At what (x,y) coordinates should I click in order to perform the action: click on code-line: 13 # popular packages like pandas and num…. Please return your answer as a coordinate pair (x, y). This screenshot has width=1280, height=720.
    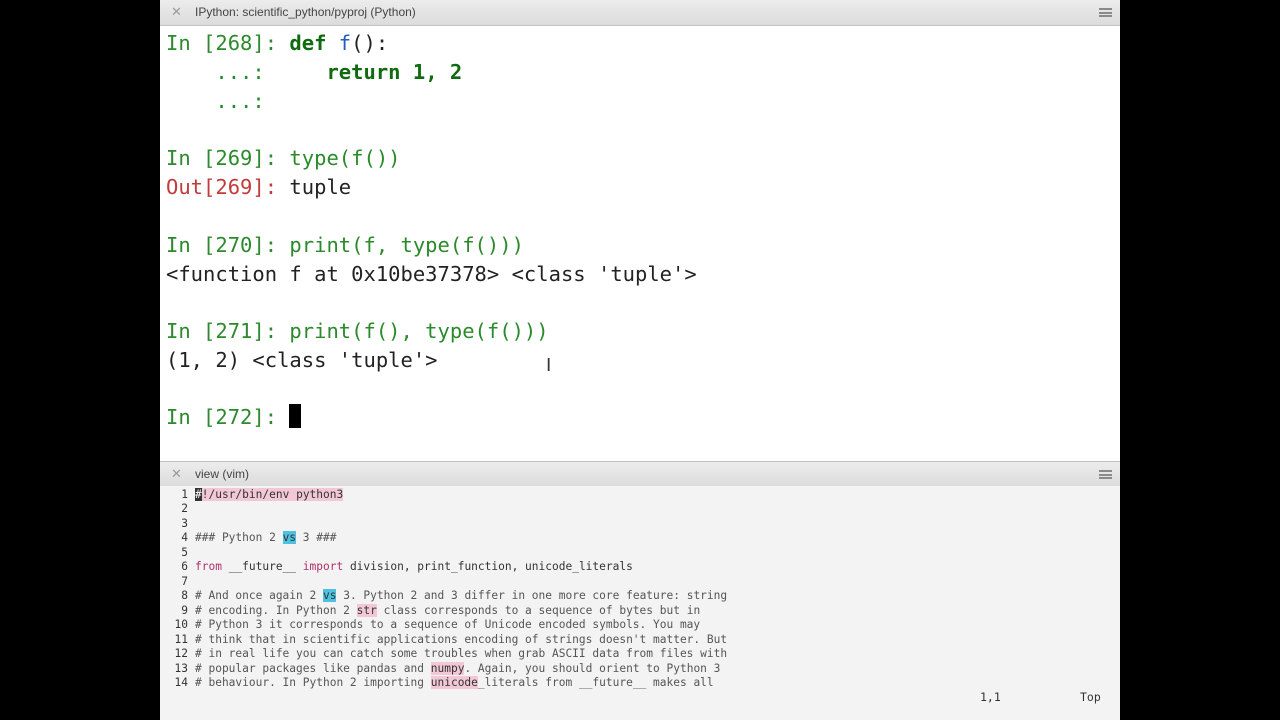
    Looking at the image, I should click on (440, 669).